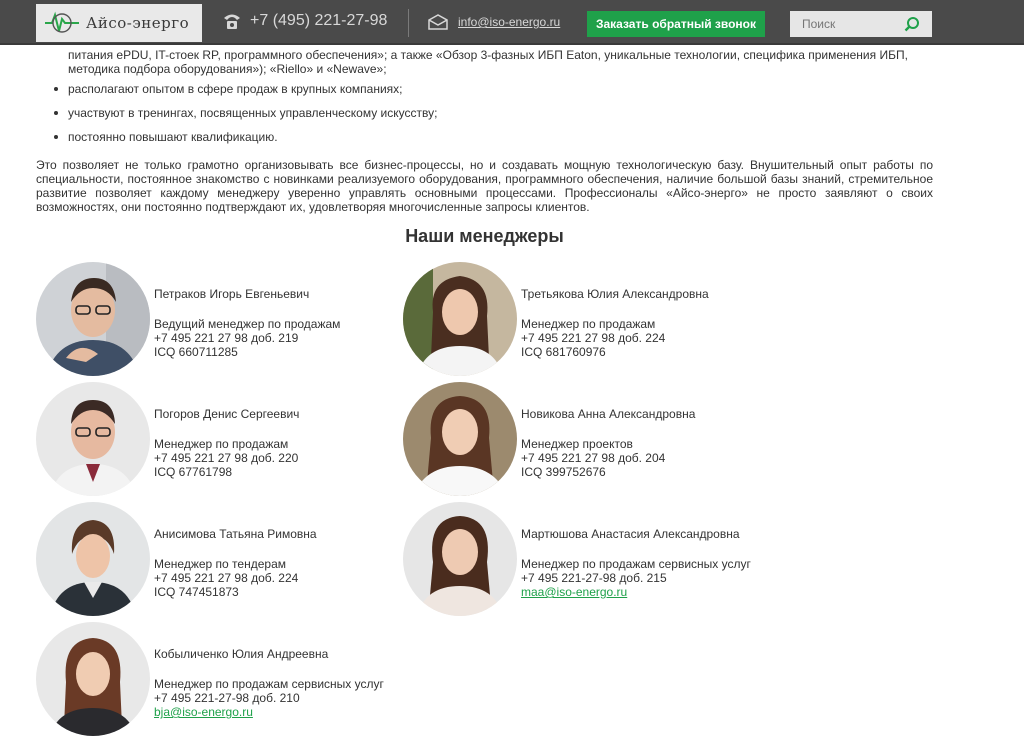  I want to click on list-item: постоянно повышают квалификацию., so click(492, 137).